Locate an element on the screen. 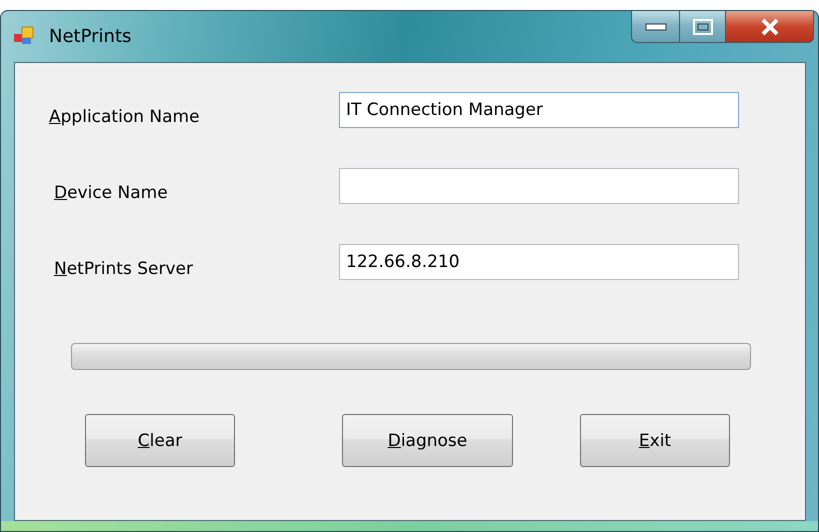 The image size is (819, 532). maximize-button is located at coordinates (703, 27).